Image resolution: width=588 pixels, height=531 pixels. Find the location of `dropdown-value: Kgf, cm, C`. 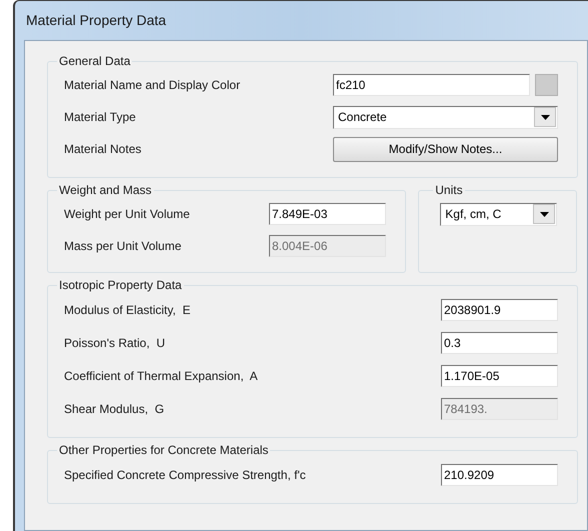

dropdown-value: Kgf, cm, C is located at coordinates (473, 214).